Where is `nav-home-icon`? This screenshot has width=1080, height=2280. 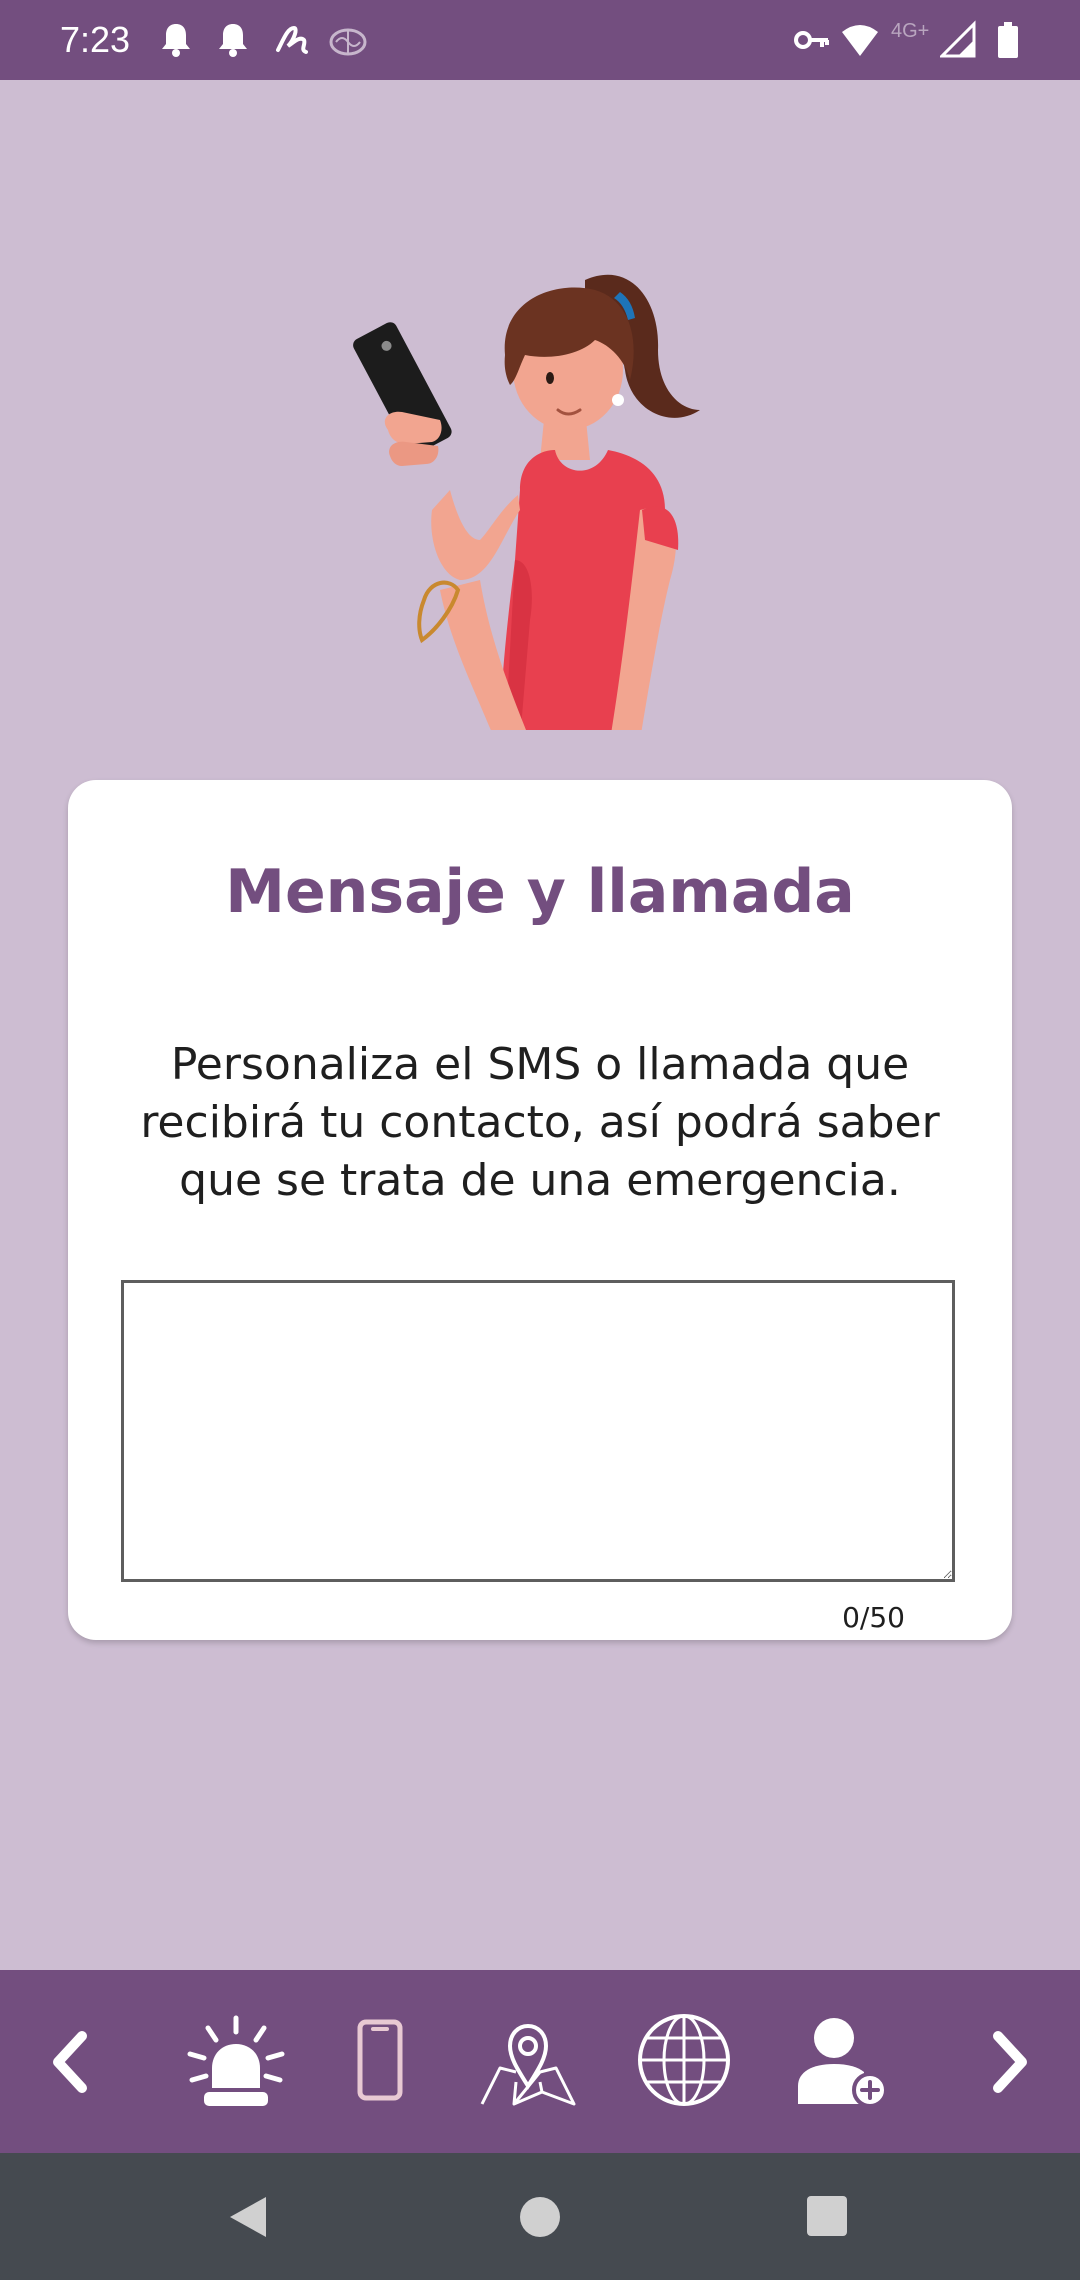
nav-home-icon is located at coordinates (540, 2217).